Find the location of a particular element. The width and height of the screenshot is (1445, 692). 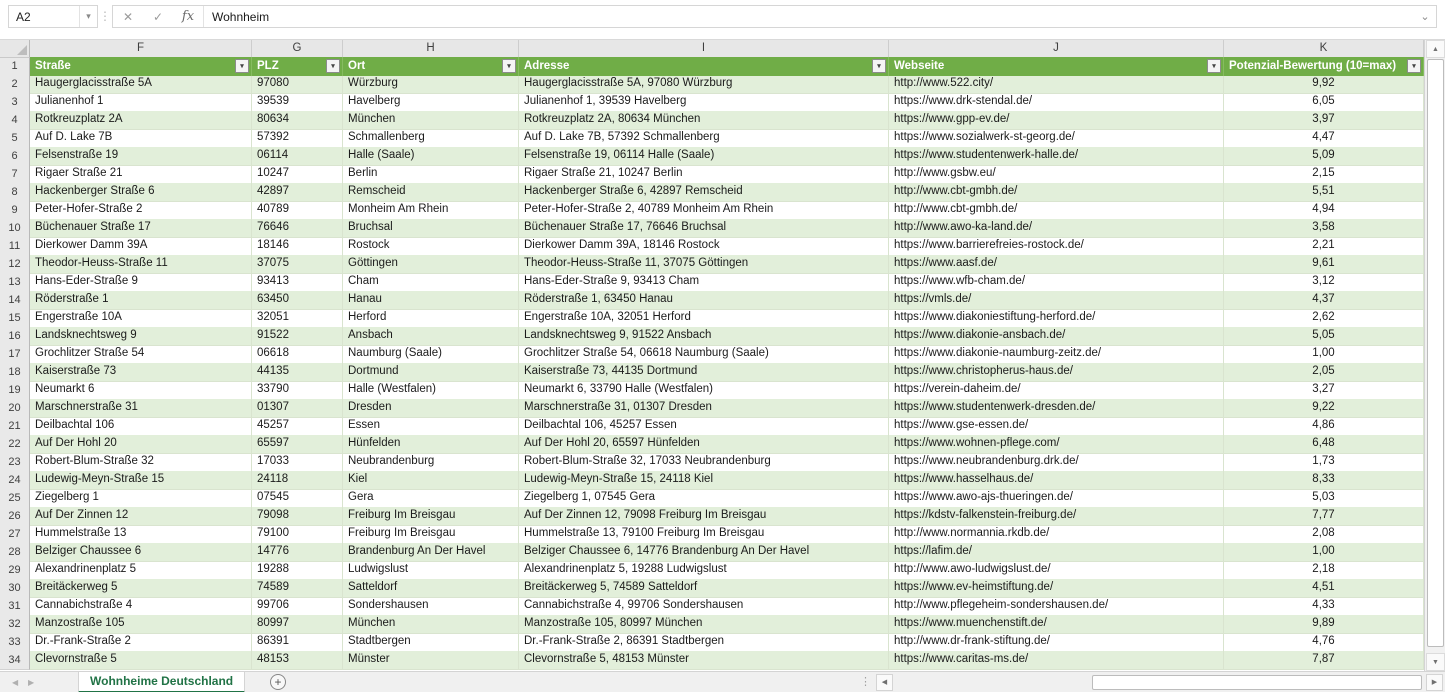

cell-strasse: Dierkower Damm 39A is located at coordinates (141, 246).